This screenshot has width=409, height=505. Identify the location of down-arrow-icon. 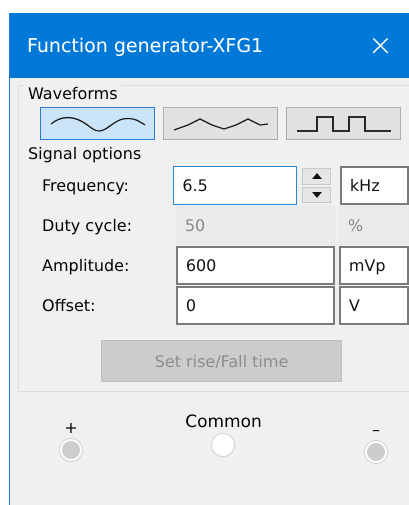
(317, 195).